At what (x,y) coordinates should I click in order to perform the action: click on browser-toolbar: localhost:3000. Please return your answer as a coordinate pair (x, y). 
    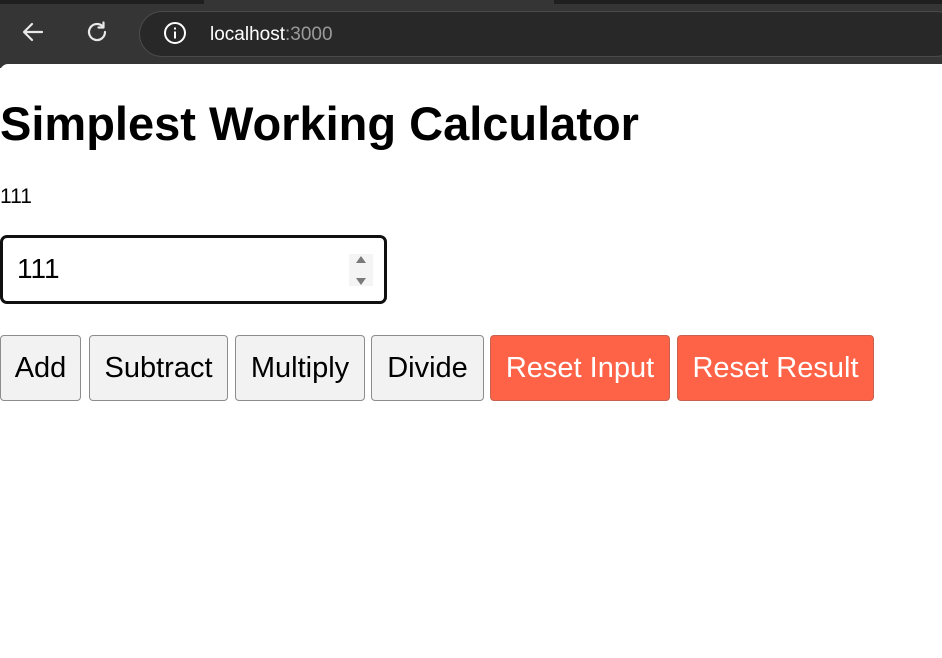
    Looking at the image, I should click on (471, 34).